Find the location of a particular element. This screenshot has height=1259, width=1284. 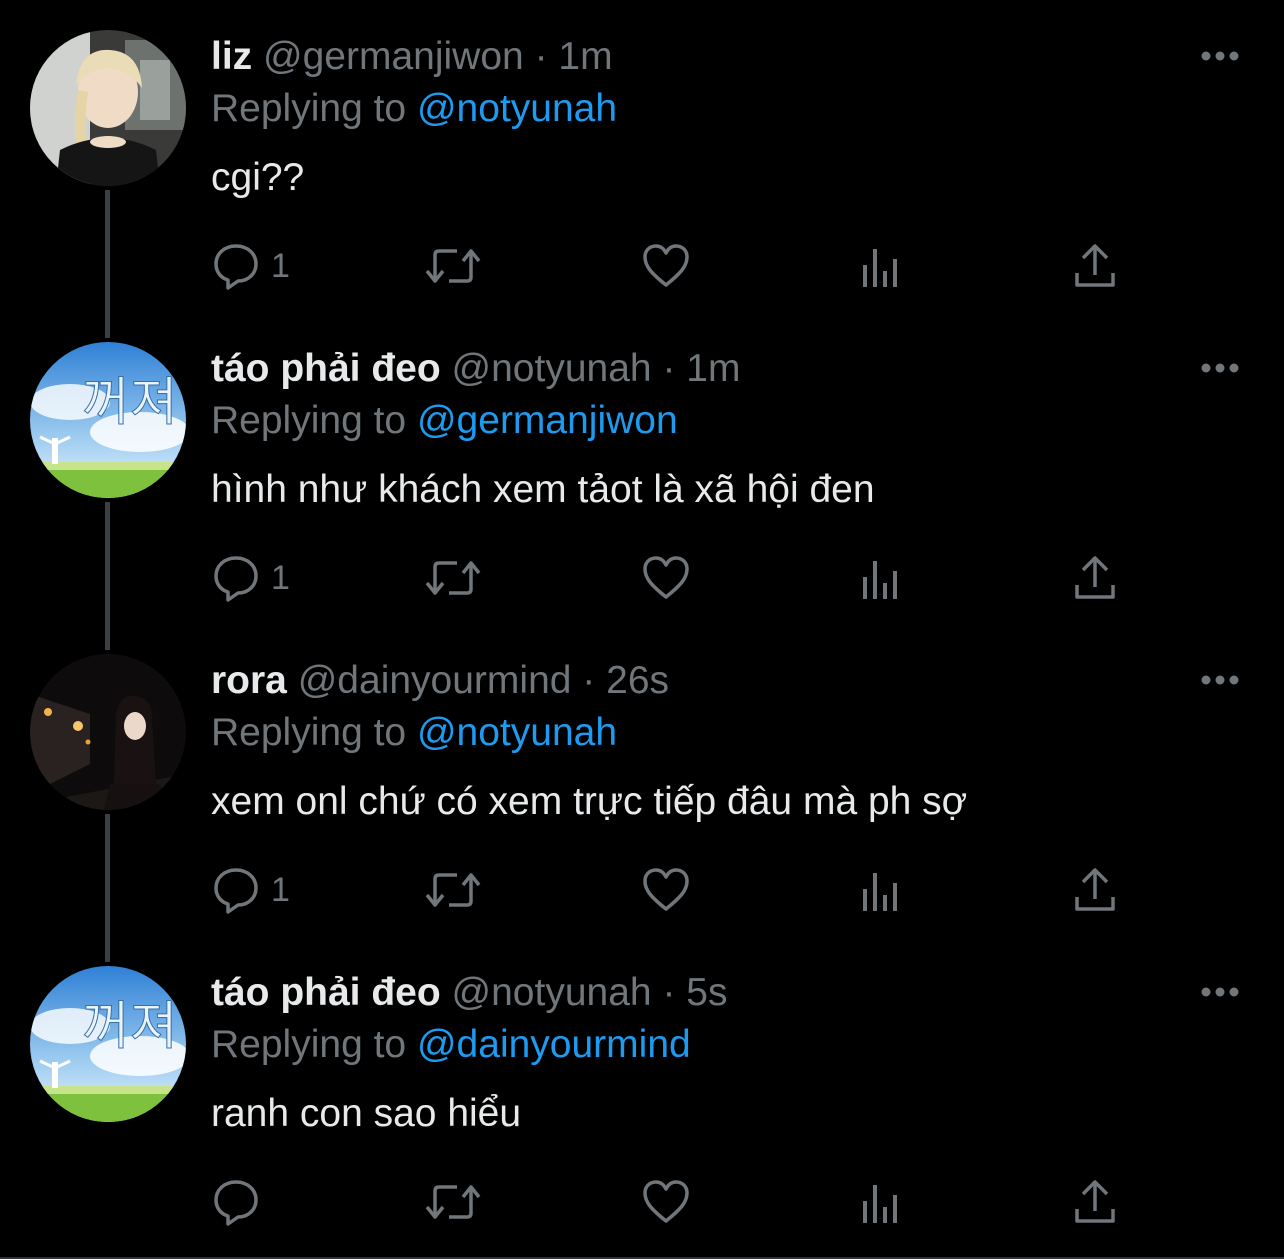

replying-to-mention: @dainyourmind is located at coordinates (554, 1044).